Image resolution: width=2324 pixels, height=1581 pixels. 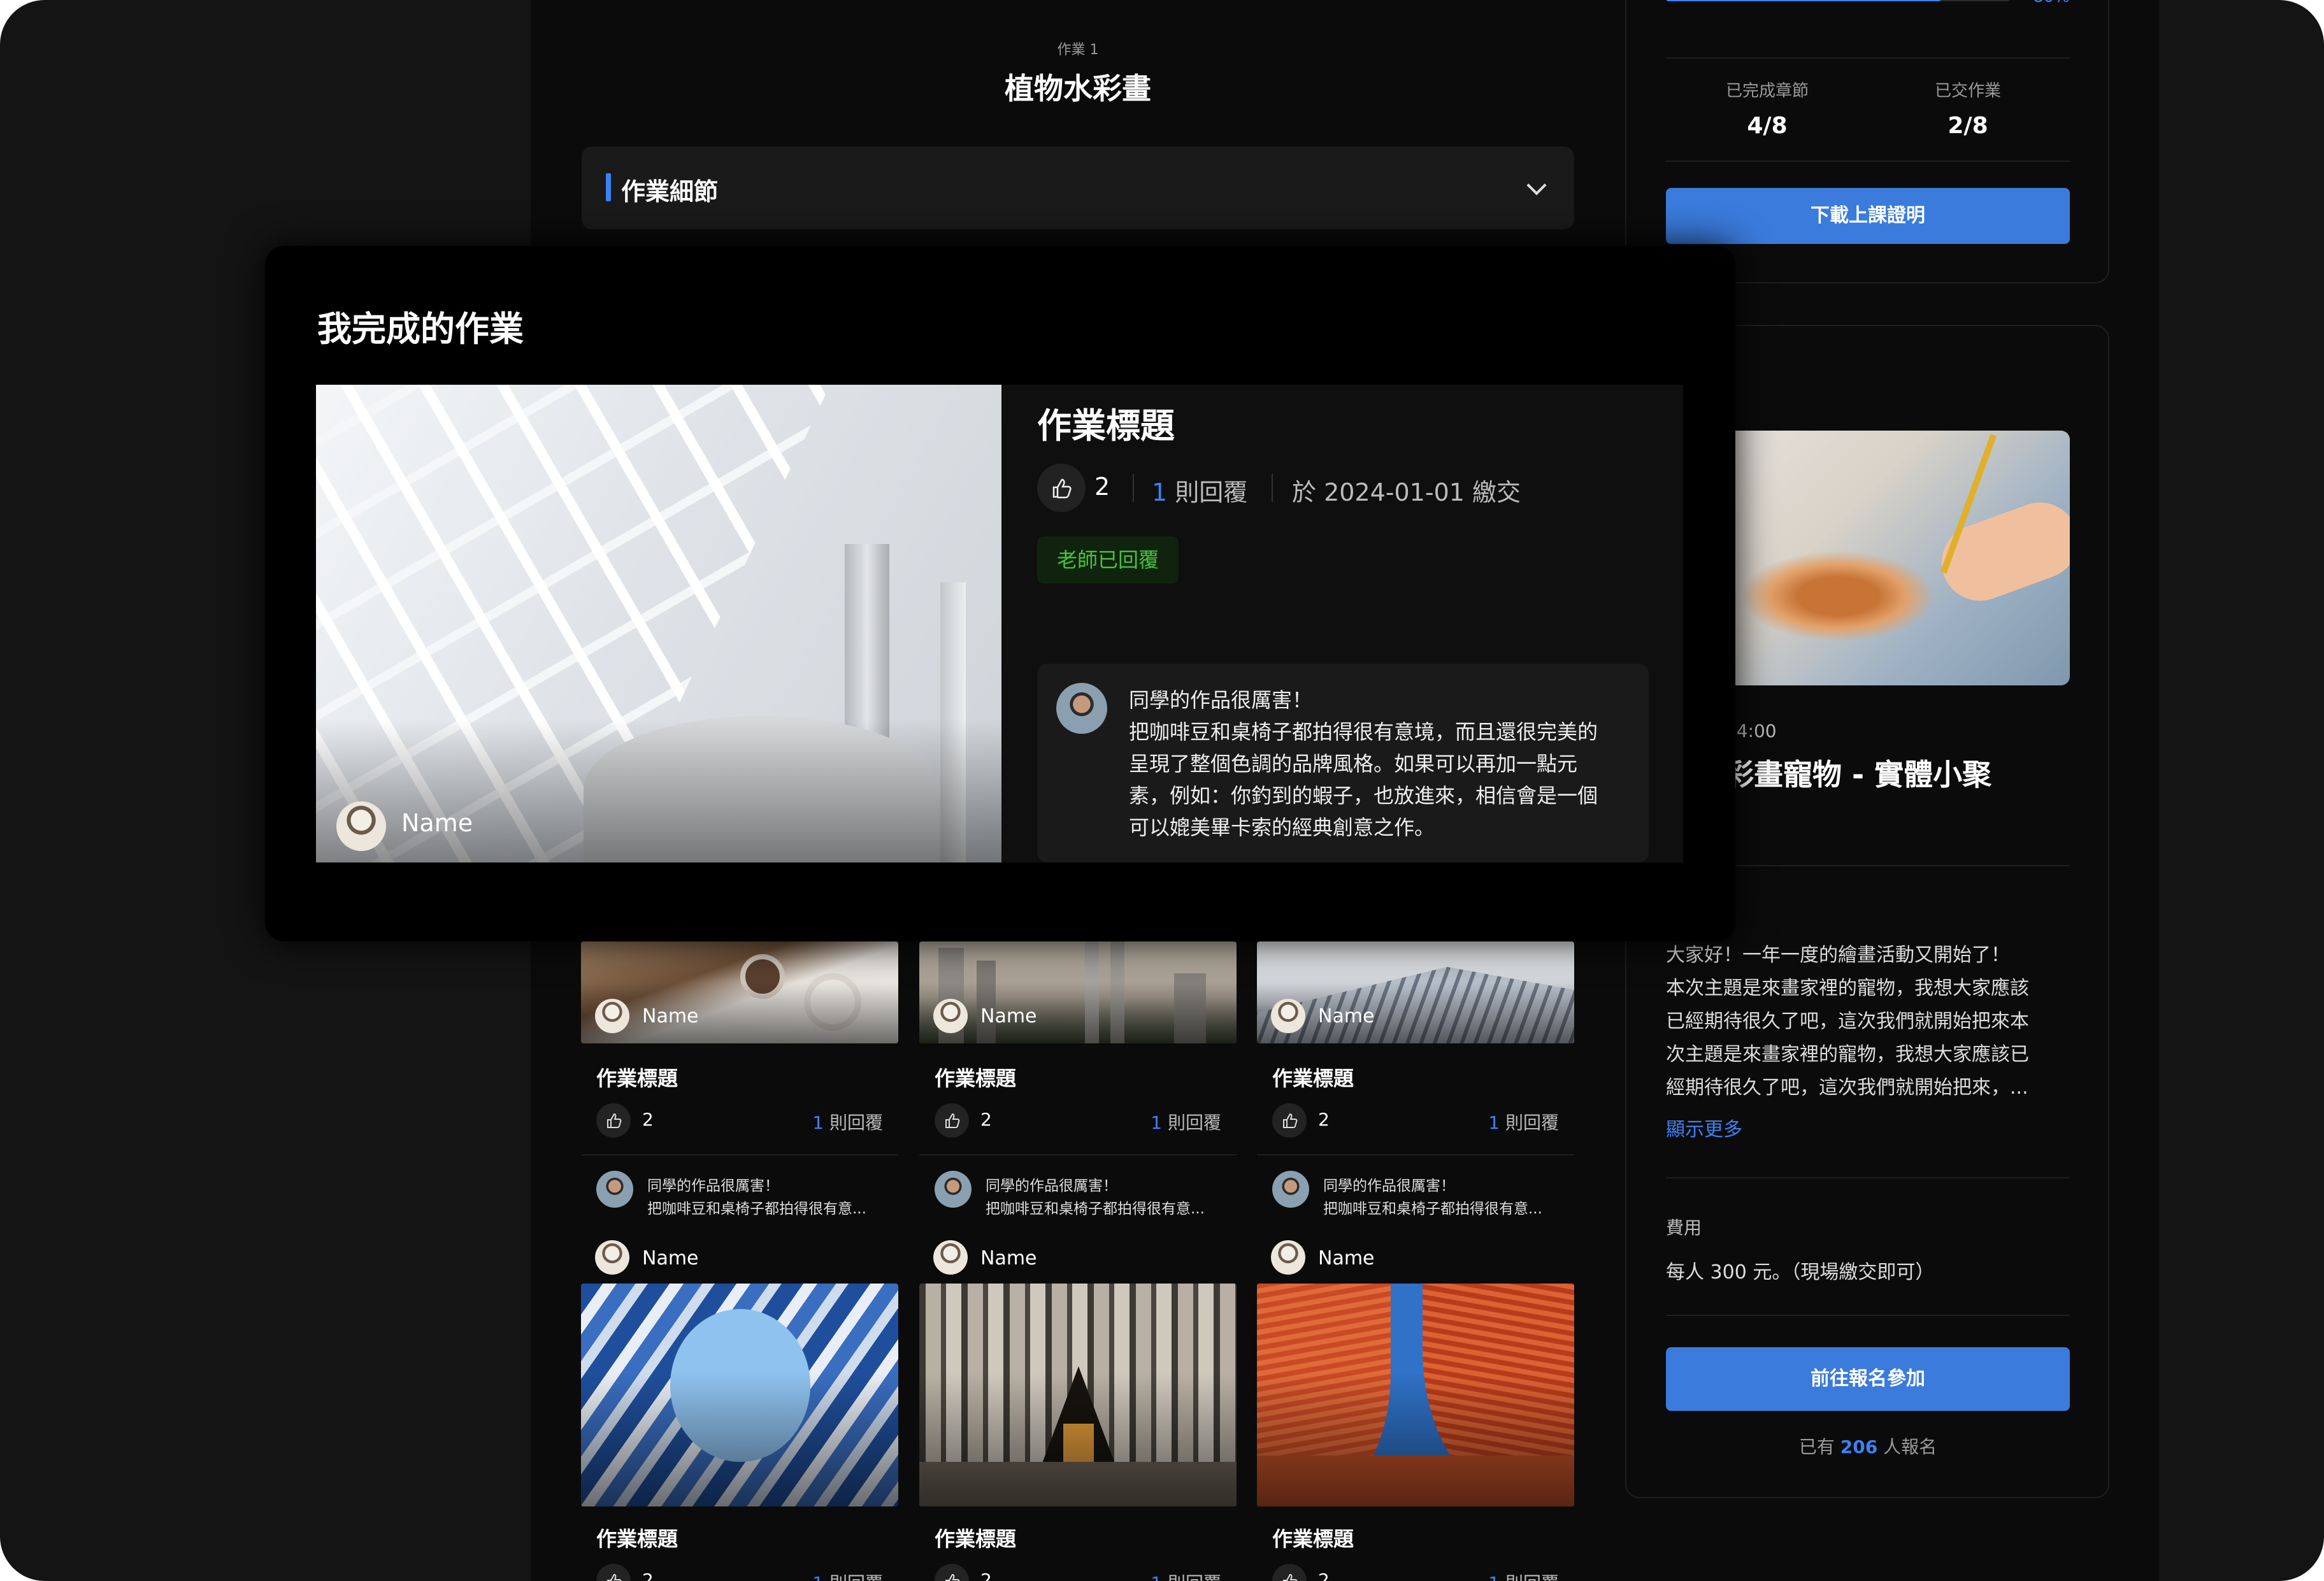 What do you see at coordinates (1967, 126) in the screenshot?
I see `stat-value: 2/8` at bounding box center [1967, 126].